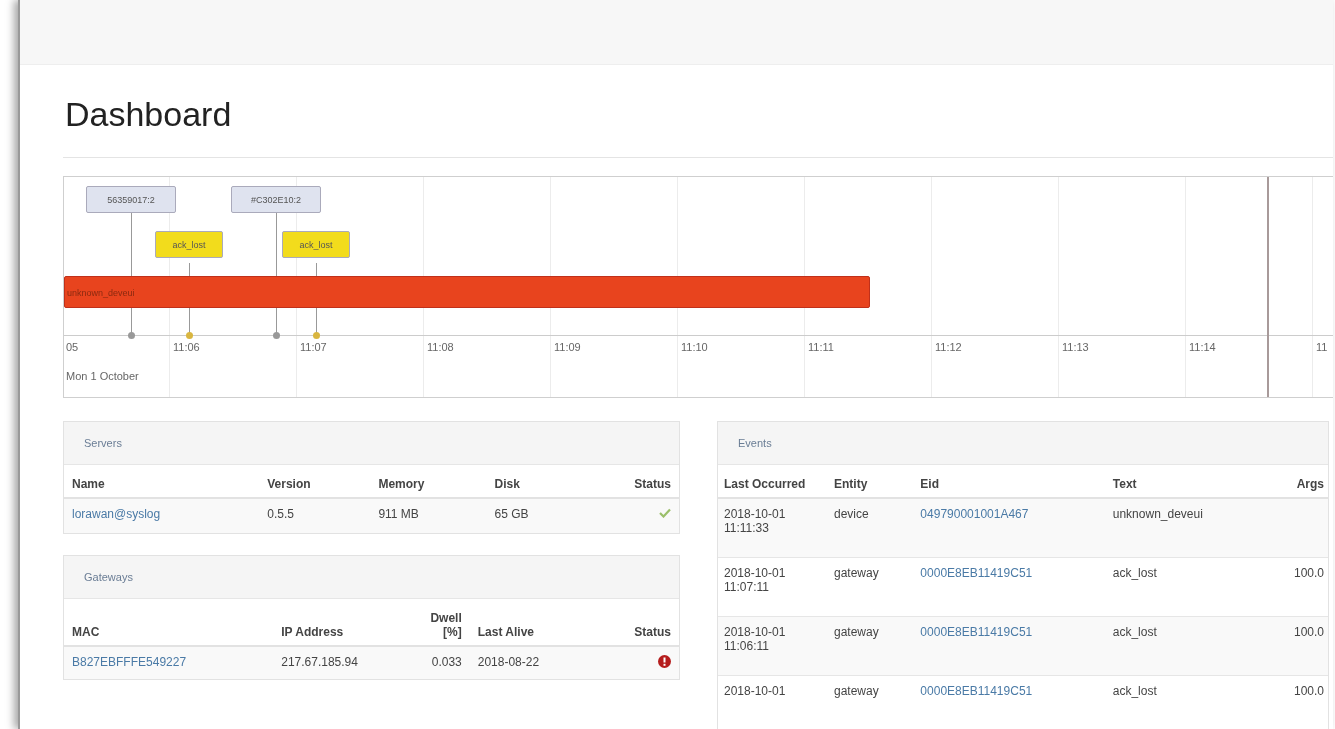 The width and height of the screenshot is (1335, 729). Describe the element at coordinates (1075, 347) in the screenshot. I see `axis-label: 11:13` at that location.